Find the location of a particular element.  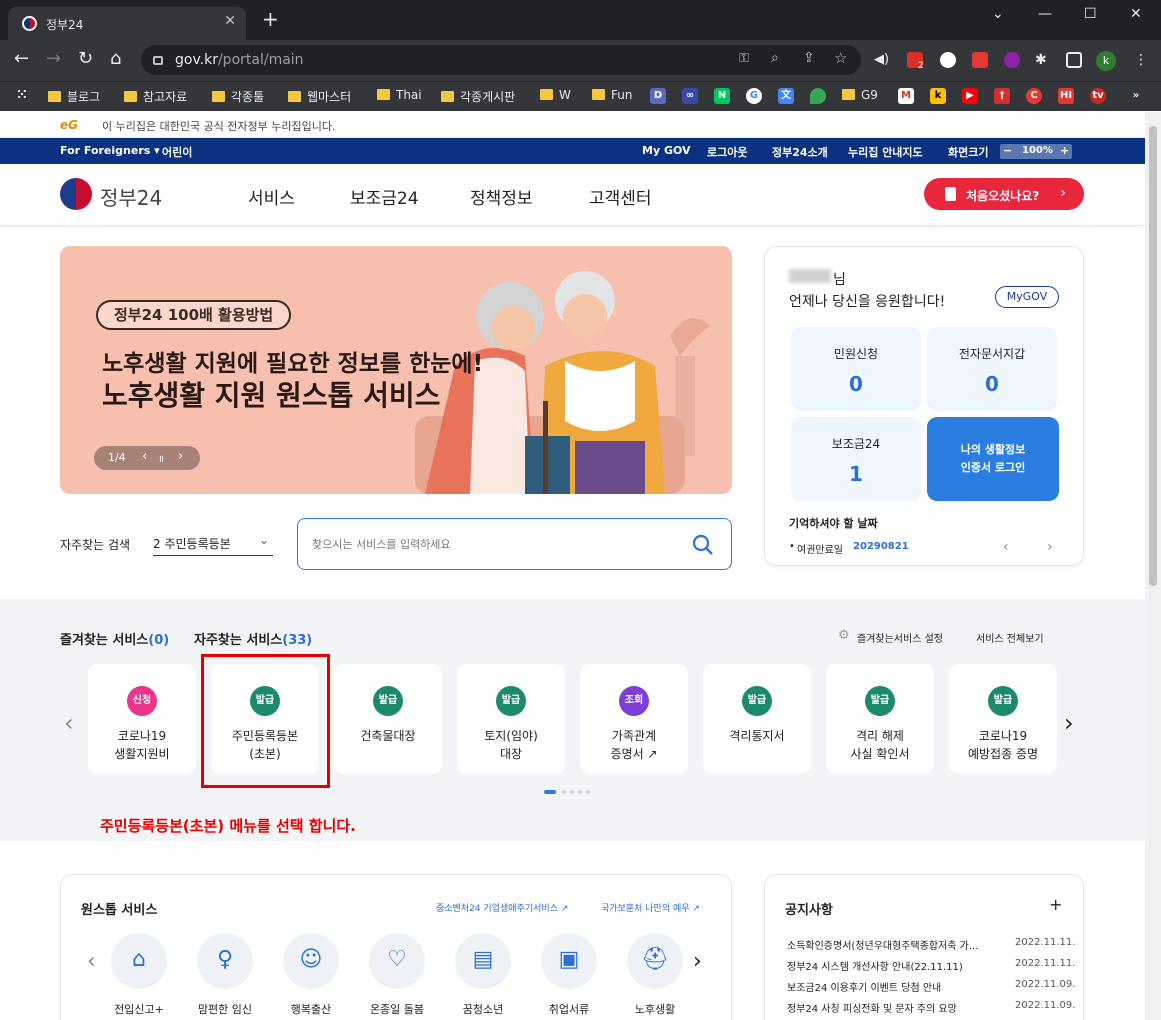

menu-subsidy24: 보조금24 is located at coordinates (384, 196).